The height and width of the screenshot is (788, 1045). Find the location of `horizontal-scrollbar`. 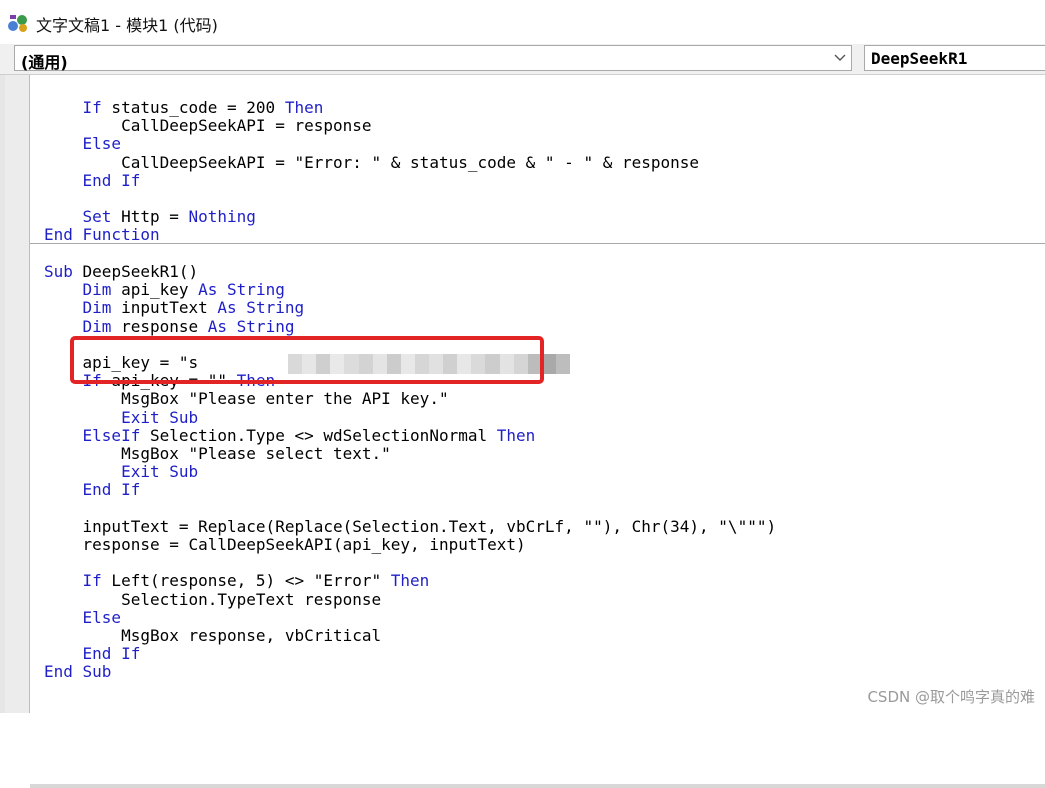

horizontal-scrollbar is located at coordinates (537, 786).